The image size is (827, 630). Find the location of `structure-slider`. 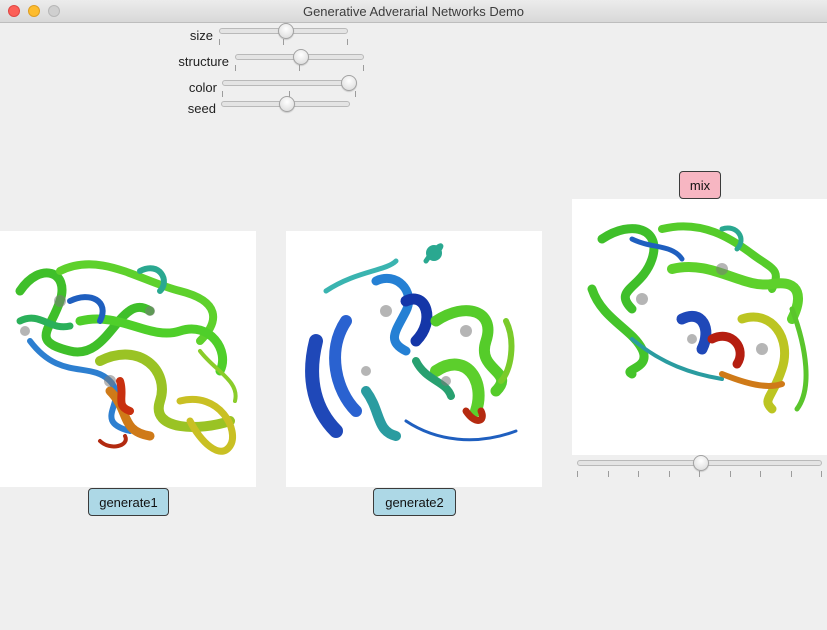

structure-slider is located at coordinates (299, 61).